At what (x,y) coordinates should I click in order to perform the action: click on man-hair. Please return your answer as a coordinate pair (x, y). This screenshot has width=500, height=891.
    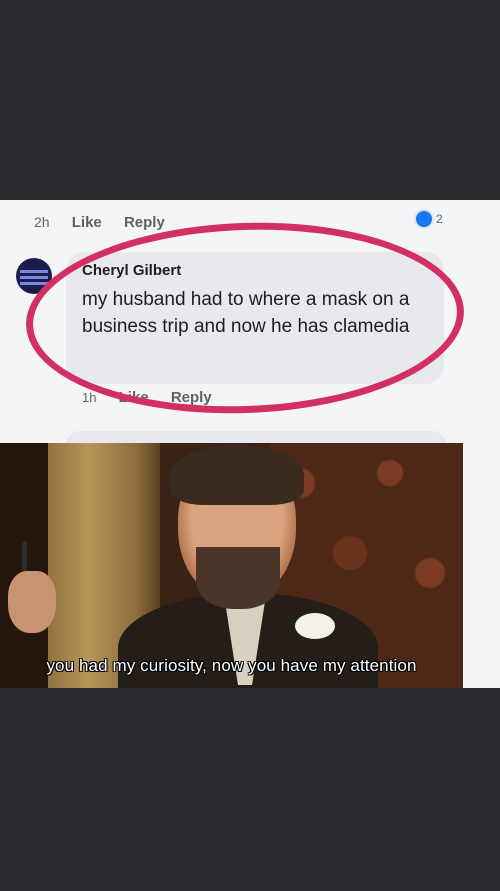
    Looking at the image, I should click on (237, 475).